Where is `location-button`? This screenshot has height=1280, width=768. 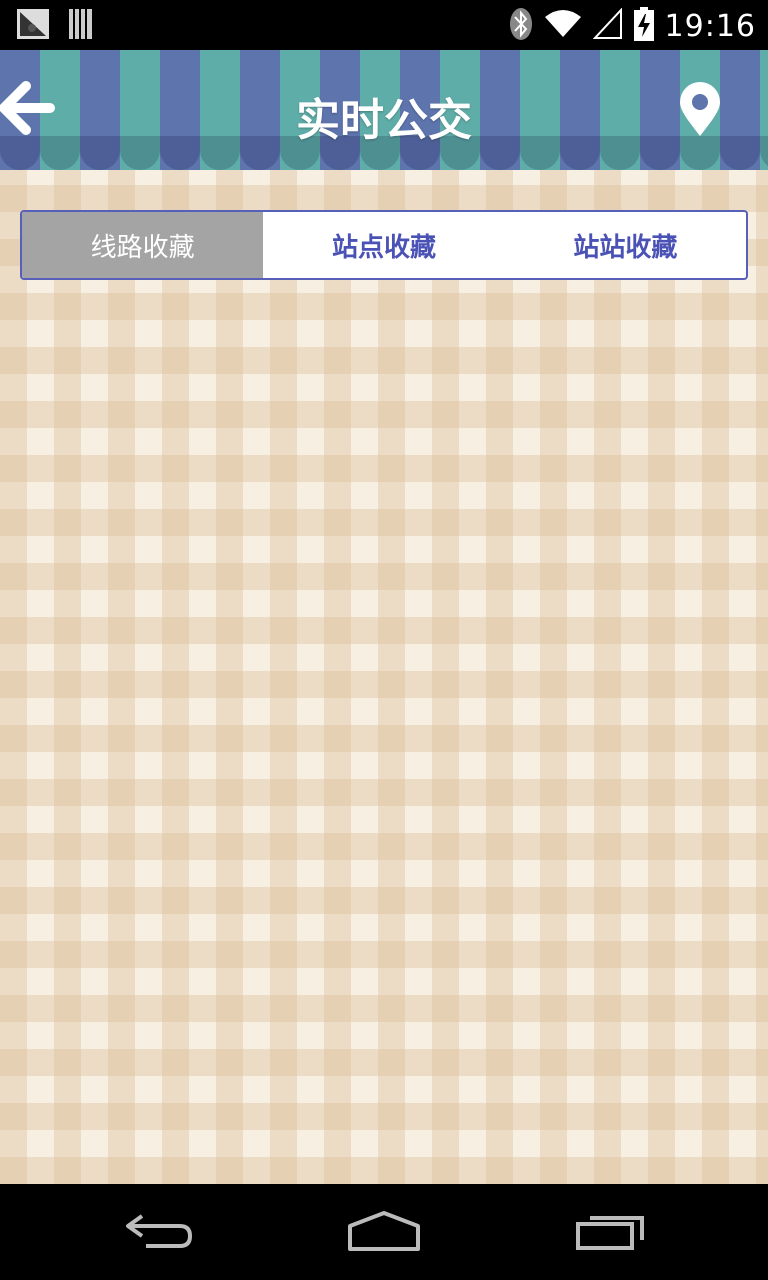
location-button is located at coordinates (701, 112).